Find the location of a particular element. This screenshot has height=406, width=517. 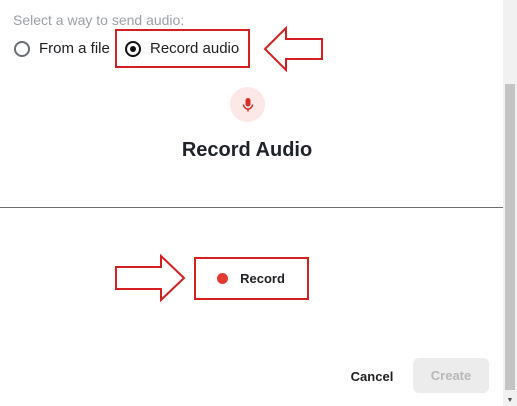

radio-from-file: From a file is located at coordinates (62, 48).